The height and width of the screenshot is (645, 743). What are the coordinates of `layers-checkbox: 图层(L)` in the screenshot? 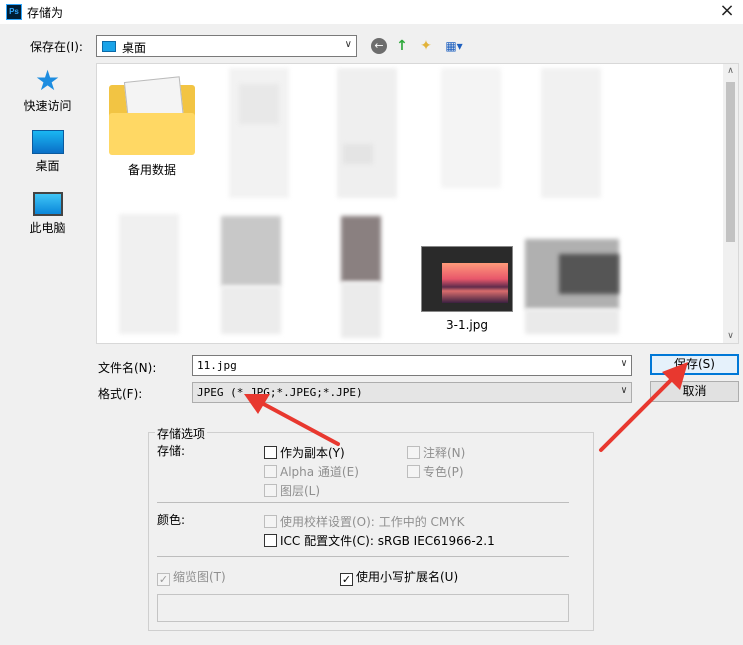 It's located at (292, 490).